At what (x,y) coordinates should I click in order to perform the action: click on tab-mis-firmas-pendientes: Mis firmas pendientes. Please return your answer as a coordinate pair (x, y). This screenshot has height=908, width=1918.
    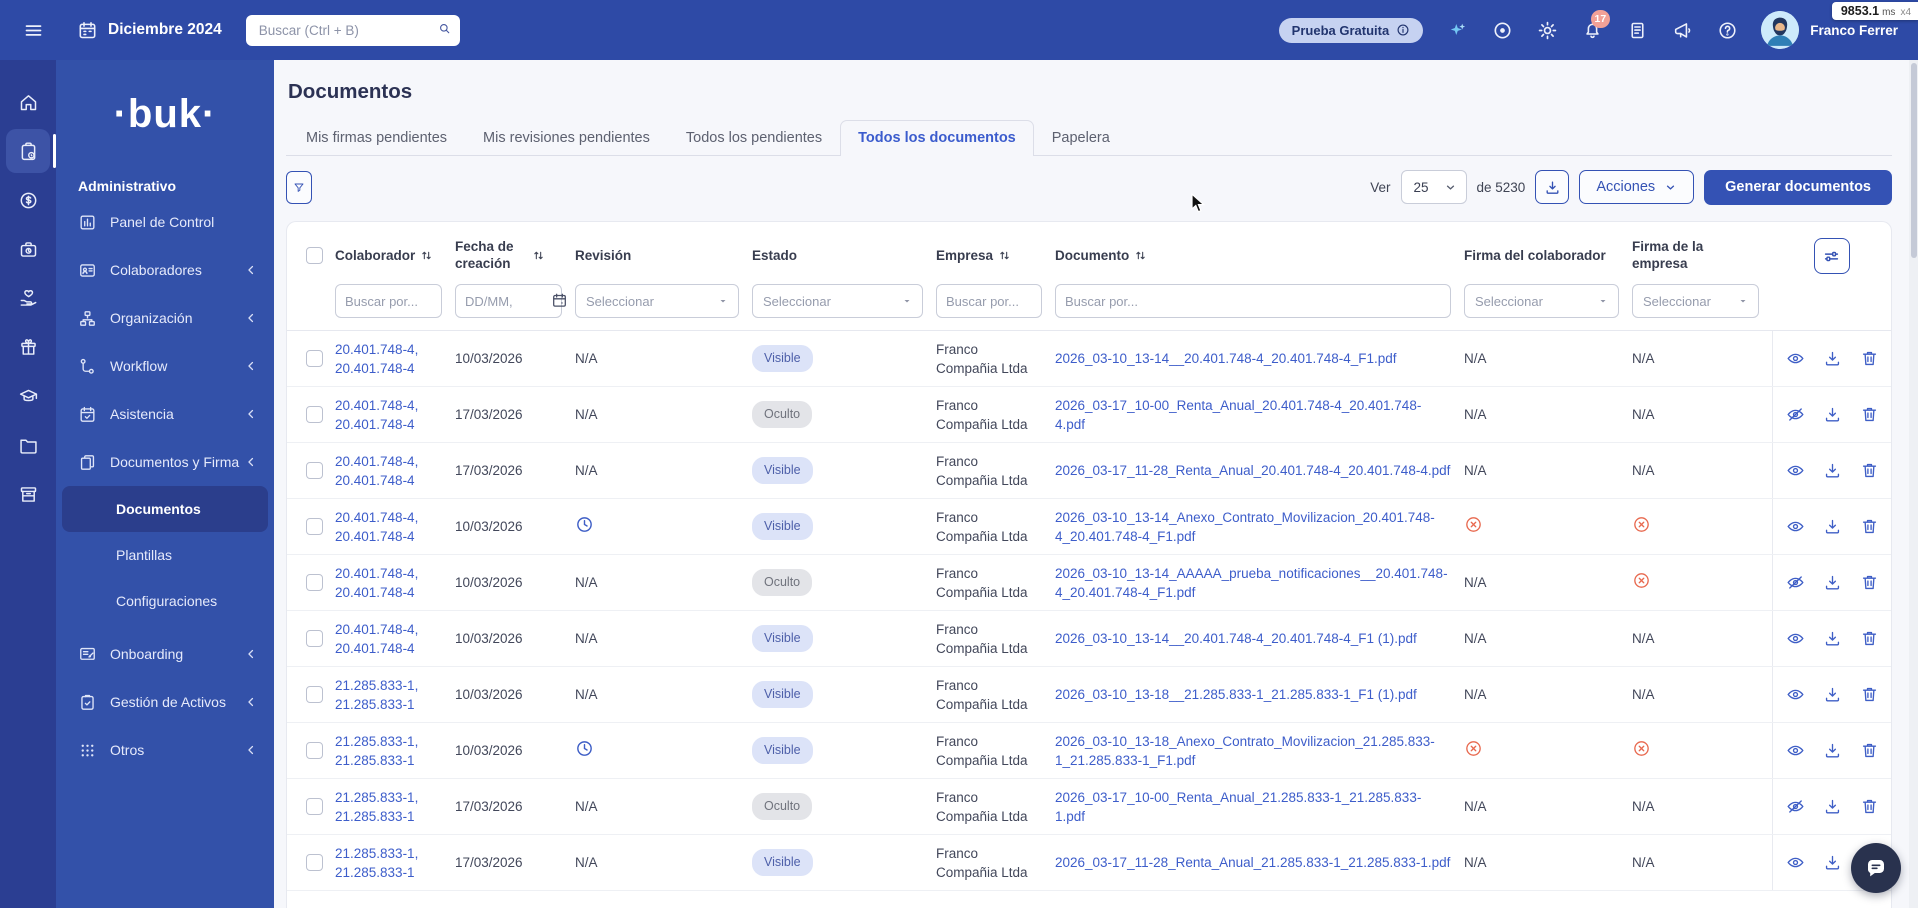
    Looking at the image, I should click on (376, 138).